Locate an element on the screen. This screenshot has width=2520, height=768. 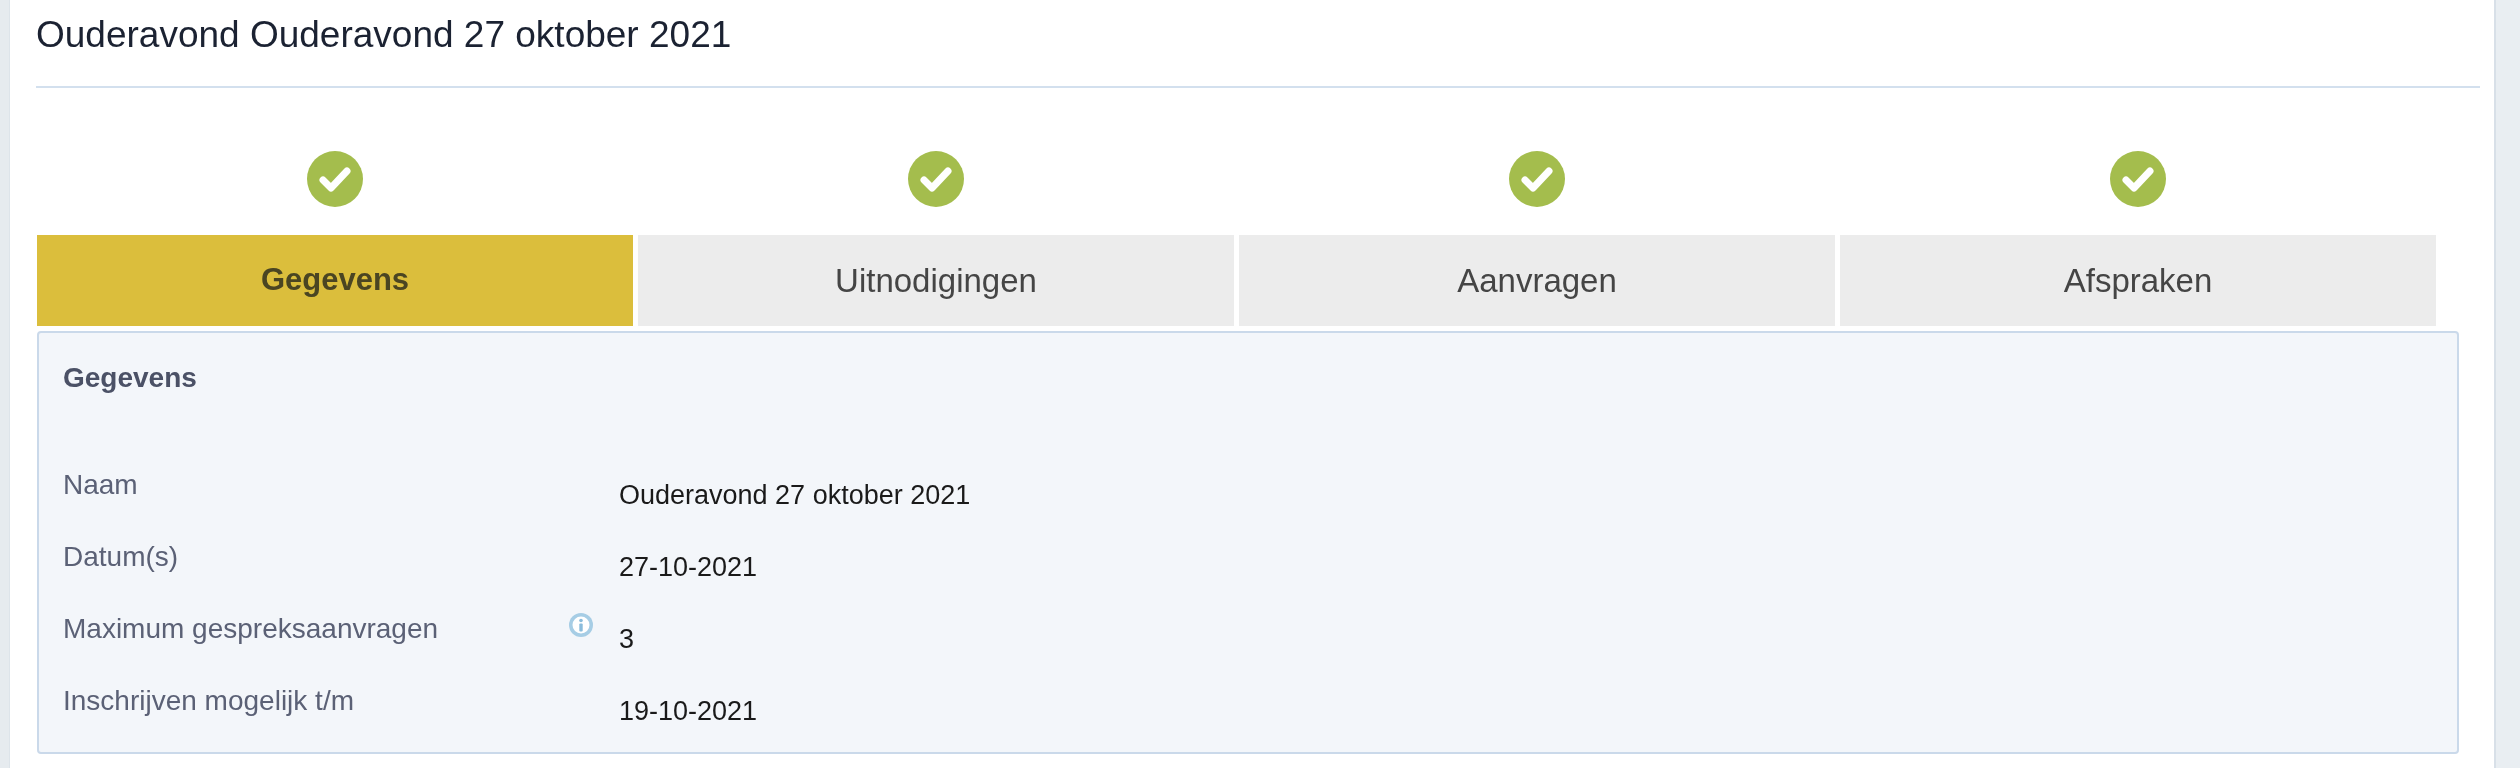
step-tab: Gegevens is located at coordinates (335, 280).